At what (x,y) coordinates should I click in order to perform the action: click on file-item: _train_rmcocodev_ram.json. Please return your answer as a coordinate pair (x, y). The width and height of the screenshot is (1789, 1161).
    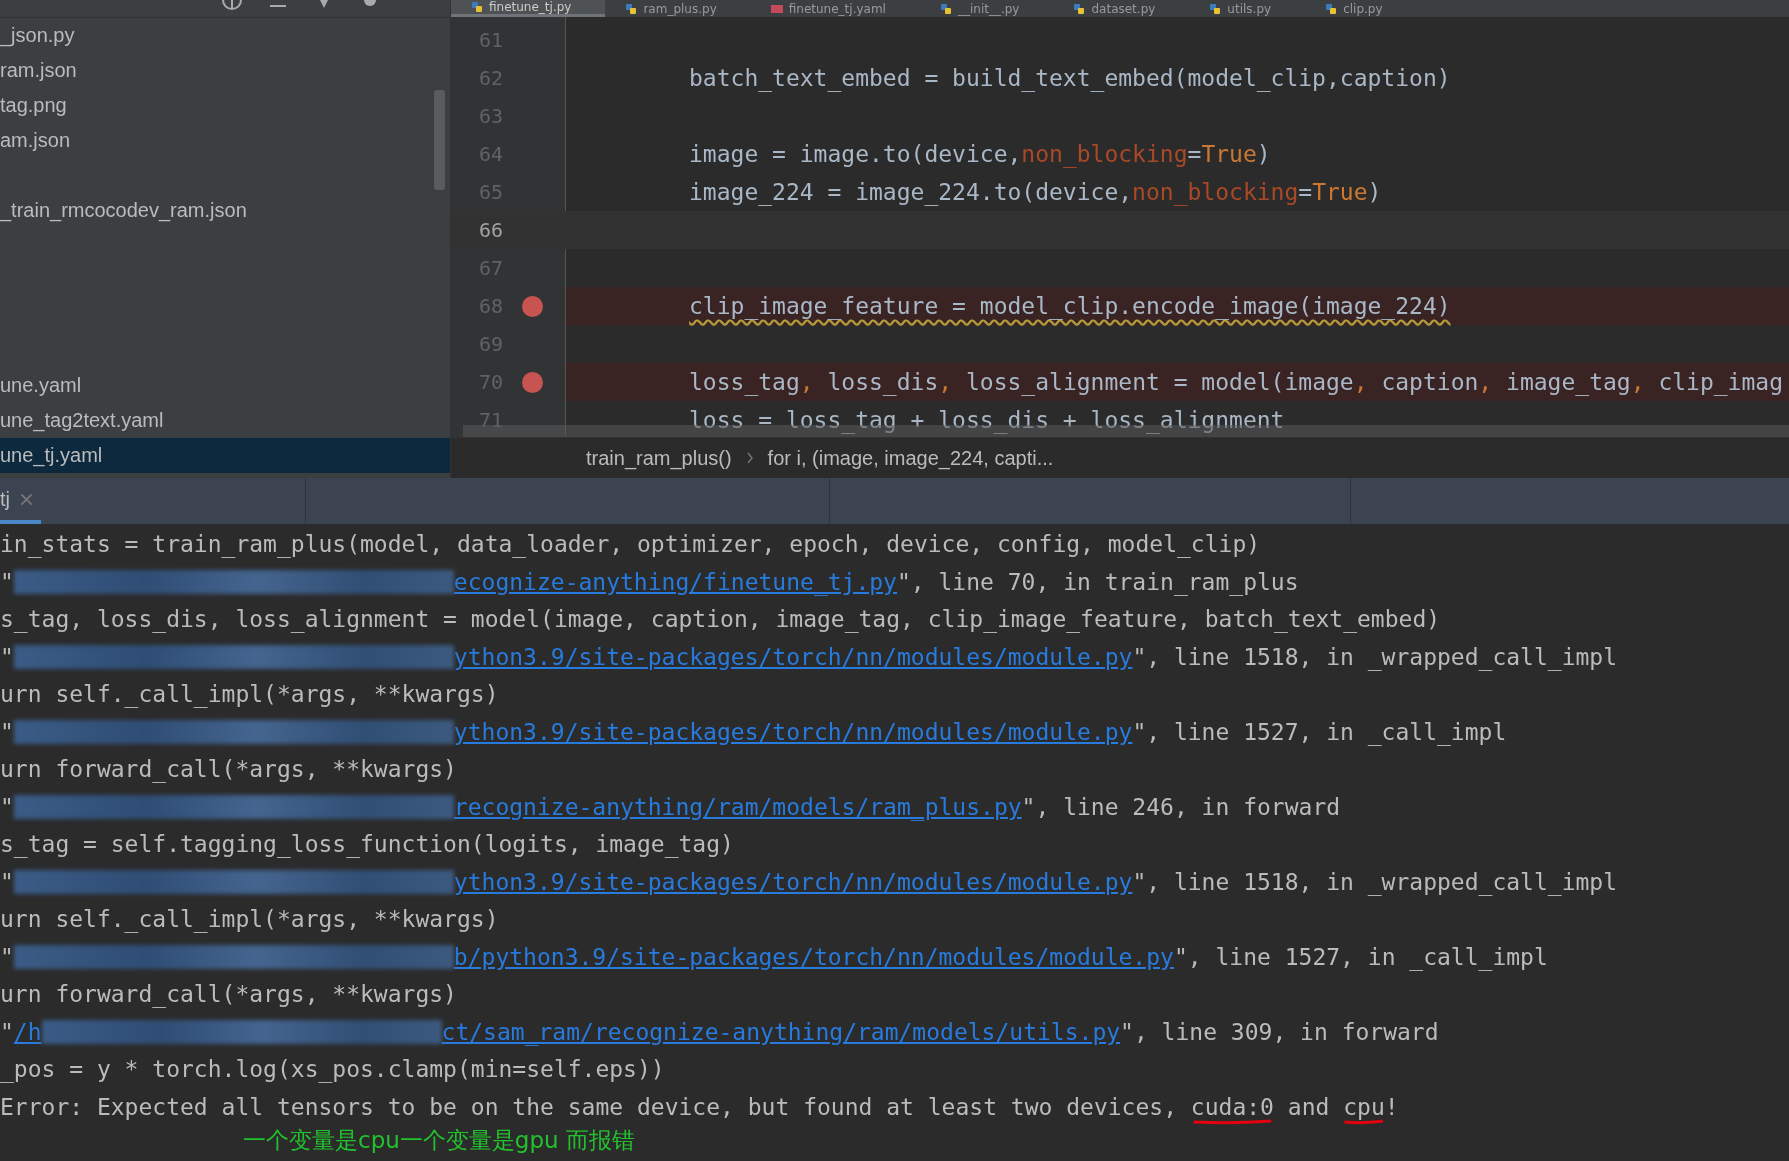
    Looking at the image, I should click on (225, 210).